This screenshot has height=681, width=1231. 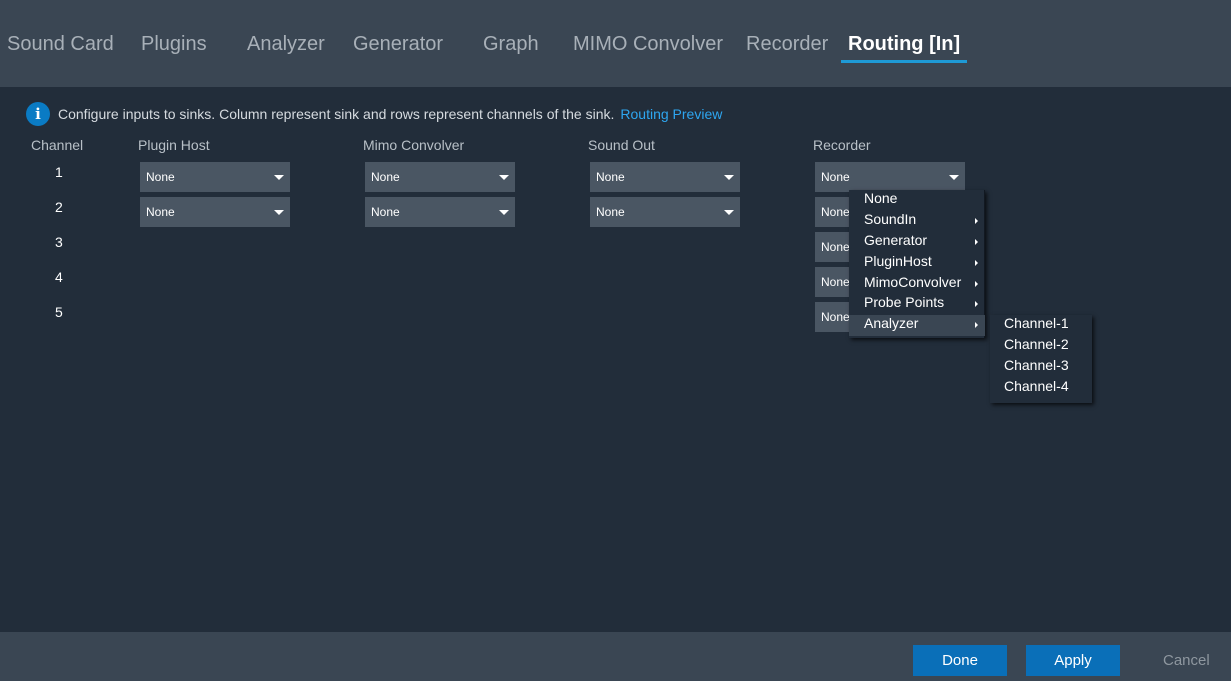 What do you see at coordinates (1041, 325) in the screenshot?
I see `submenu-item-channel-1: Channel-1` at bounding box center [1041, 325].